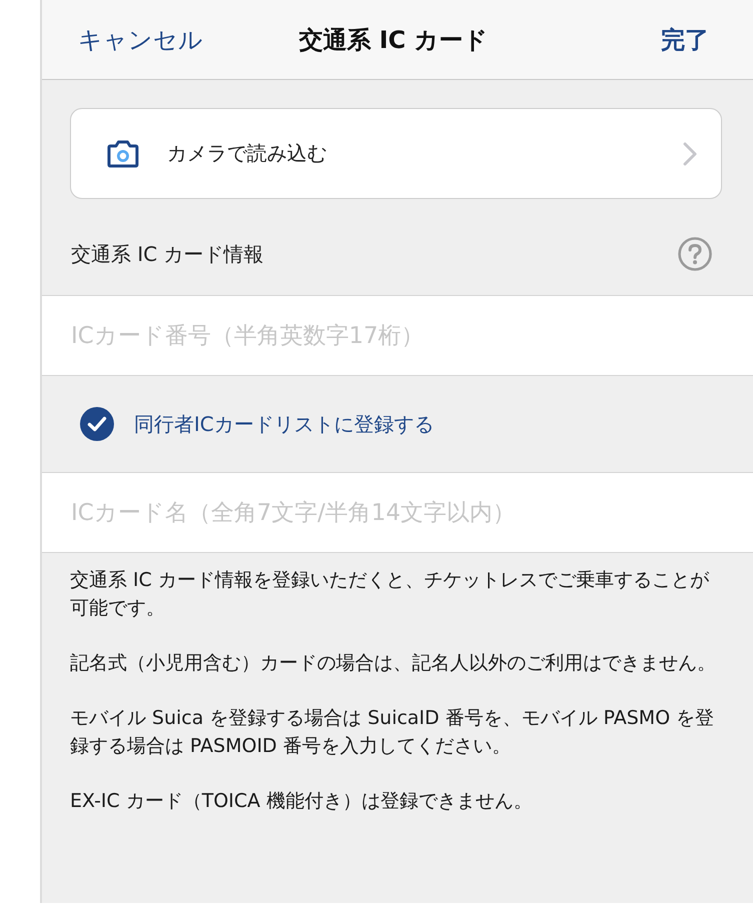  Describe the element at coordinates (685, 40) in the screenshot. I see `done-button: 完了` at that location.